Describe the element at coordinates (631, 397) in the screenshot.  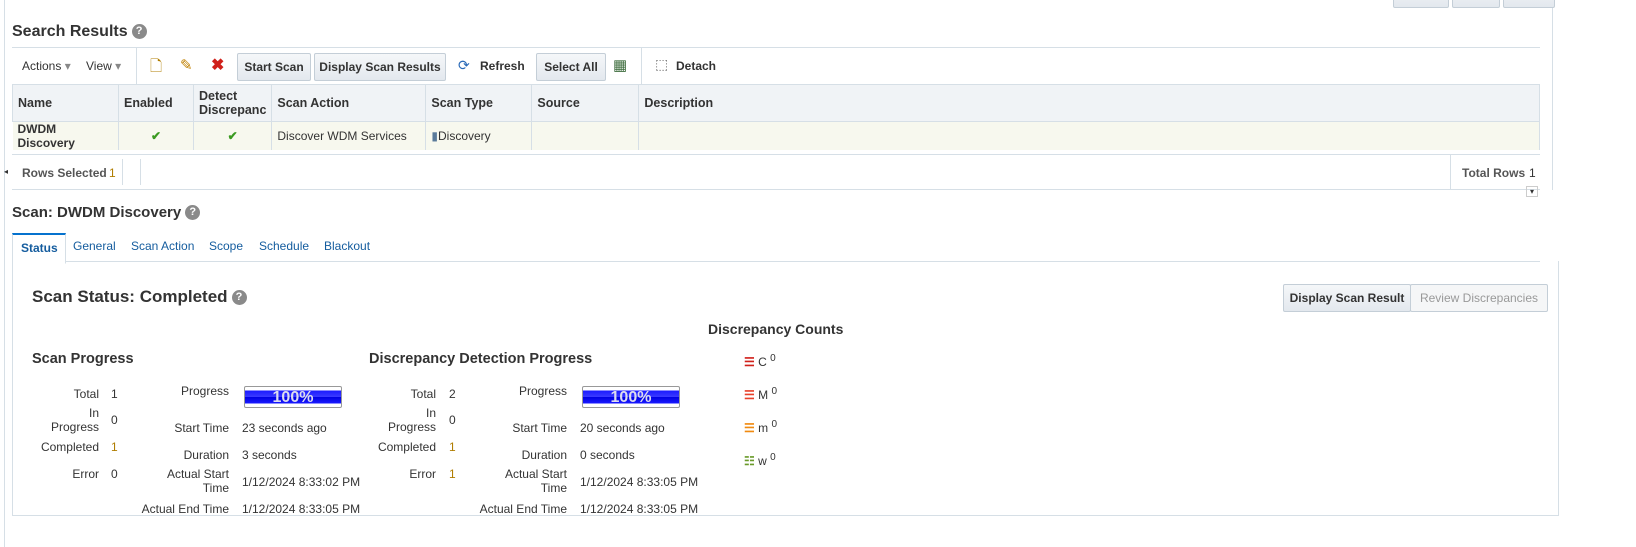
I see `detection-progress-bar: 100%` at that location.